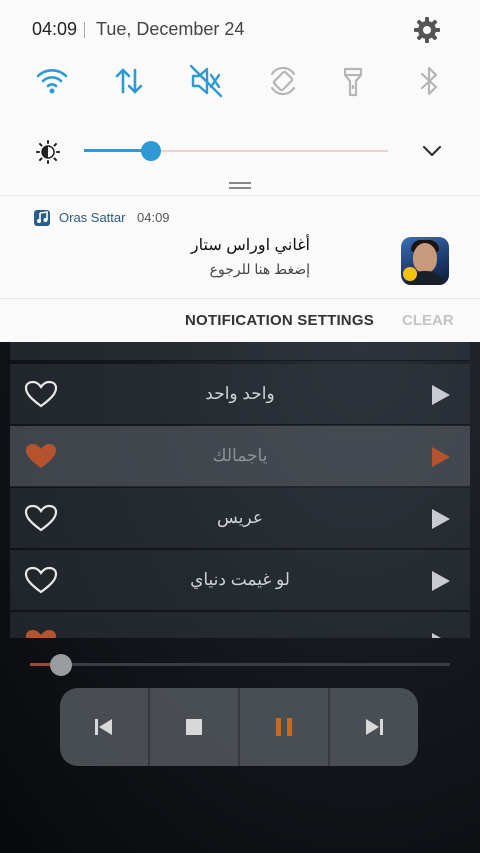 This screenshot has height=853, width=480. Describe the element at coordinates (250, 245) in the screenshot. I see `notification-title: أغاني اوراس ستار` at that location.